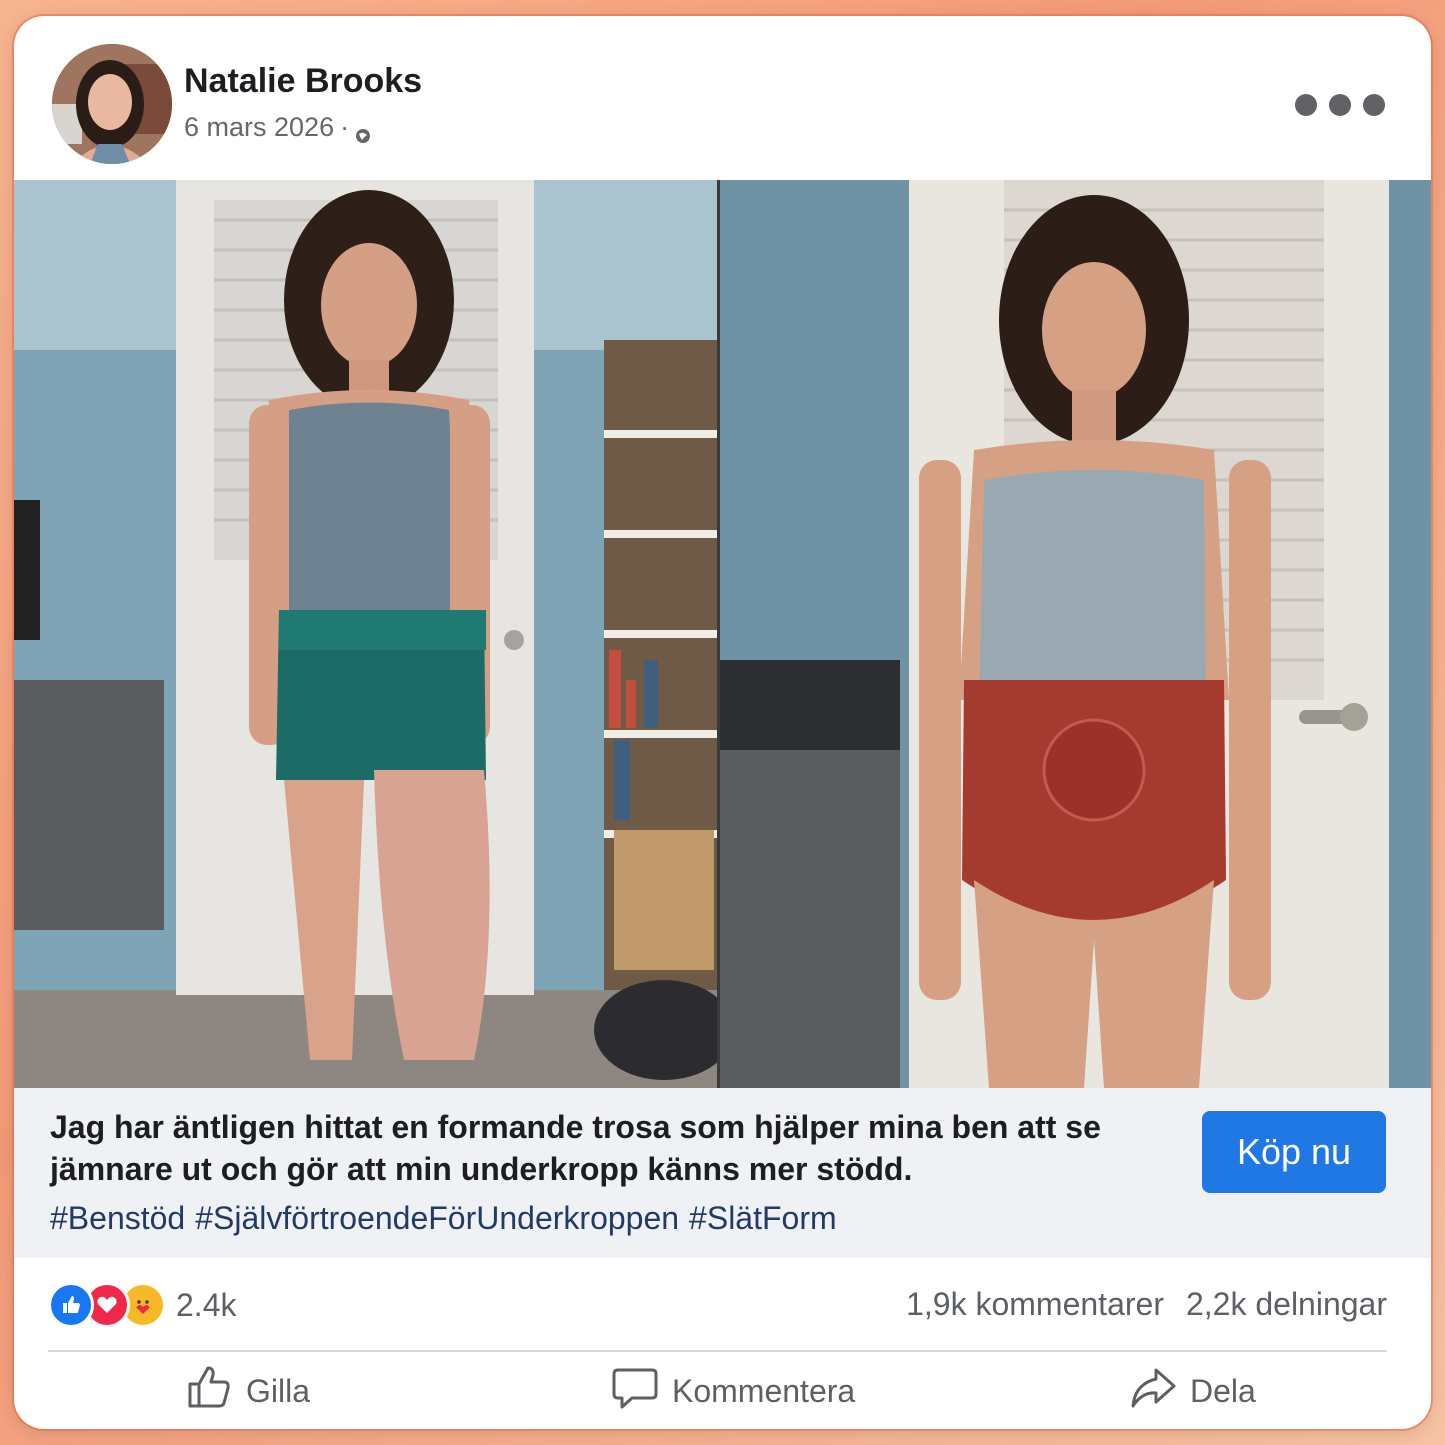  Describe the element at coordinates (635, 1391) in the screenshot. I see `comment-icon` at that location.